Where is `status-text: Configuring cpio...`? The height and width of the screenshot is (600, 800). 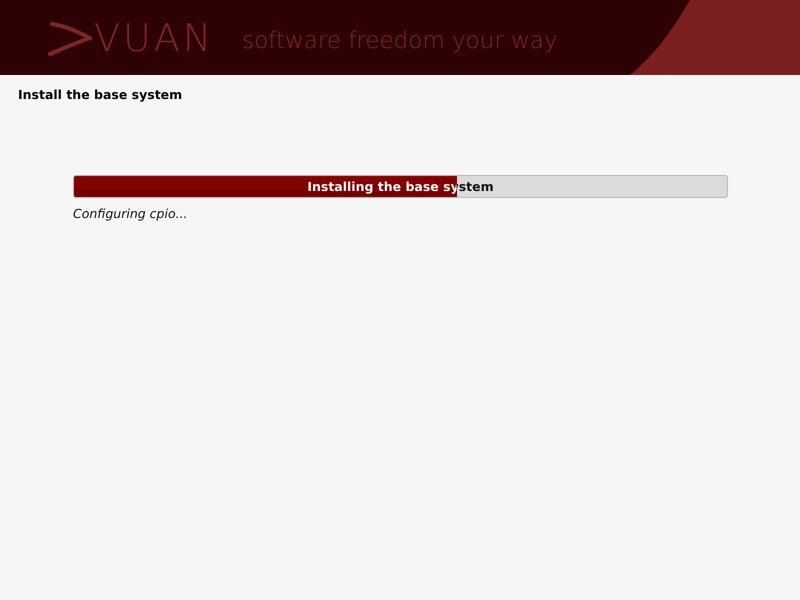 status-text: Configuring cpio... is located at coordinates (130, 213).